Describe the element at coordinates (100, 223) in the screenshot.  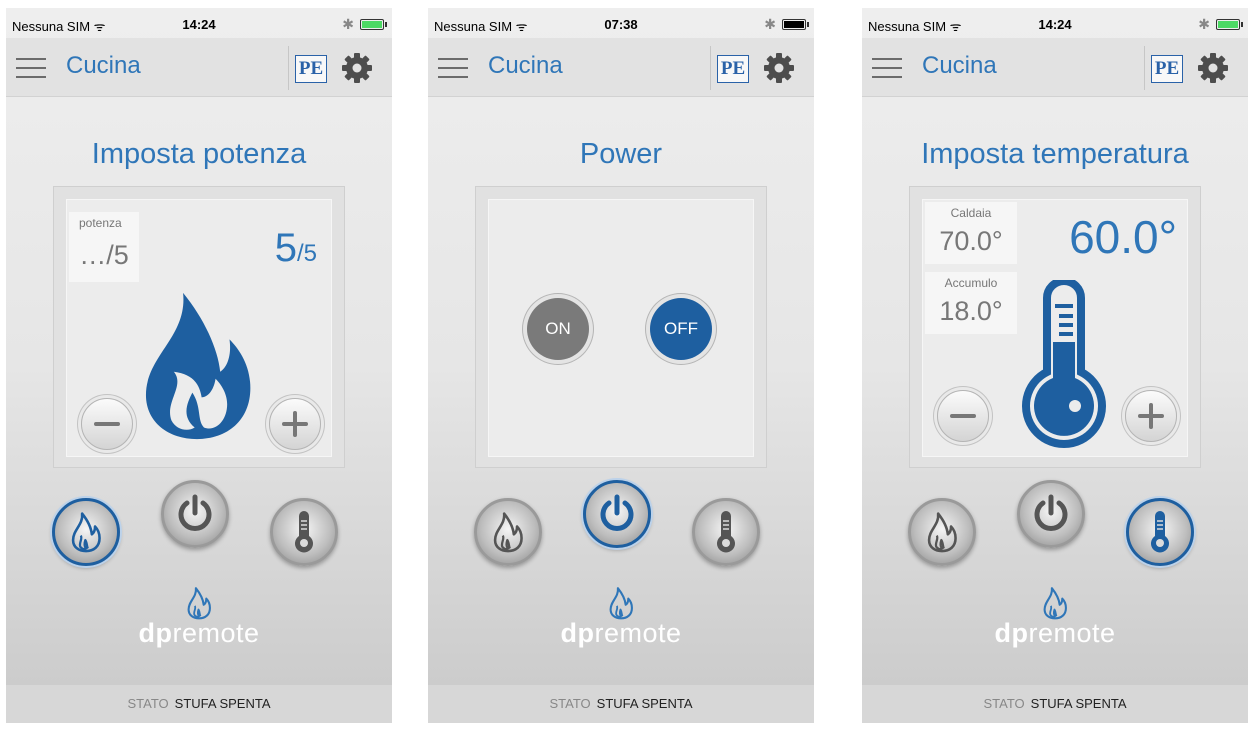
I see `potenza-label: potenza` at that location.